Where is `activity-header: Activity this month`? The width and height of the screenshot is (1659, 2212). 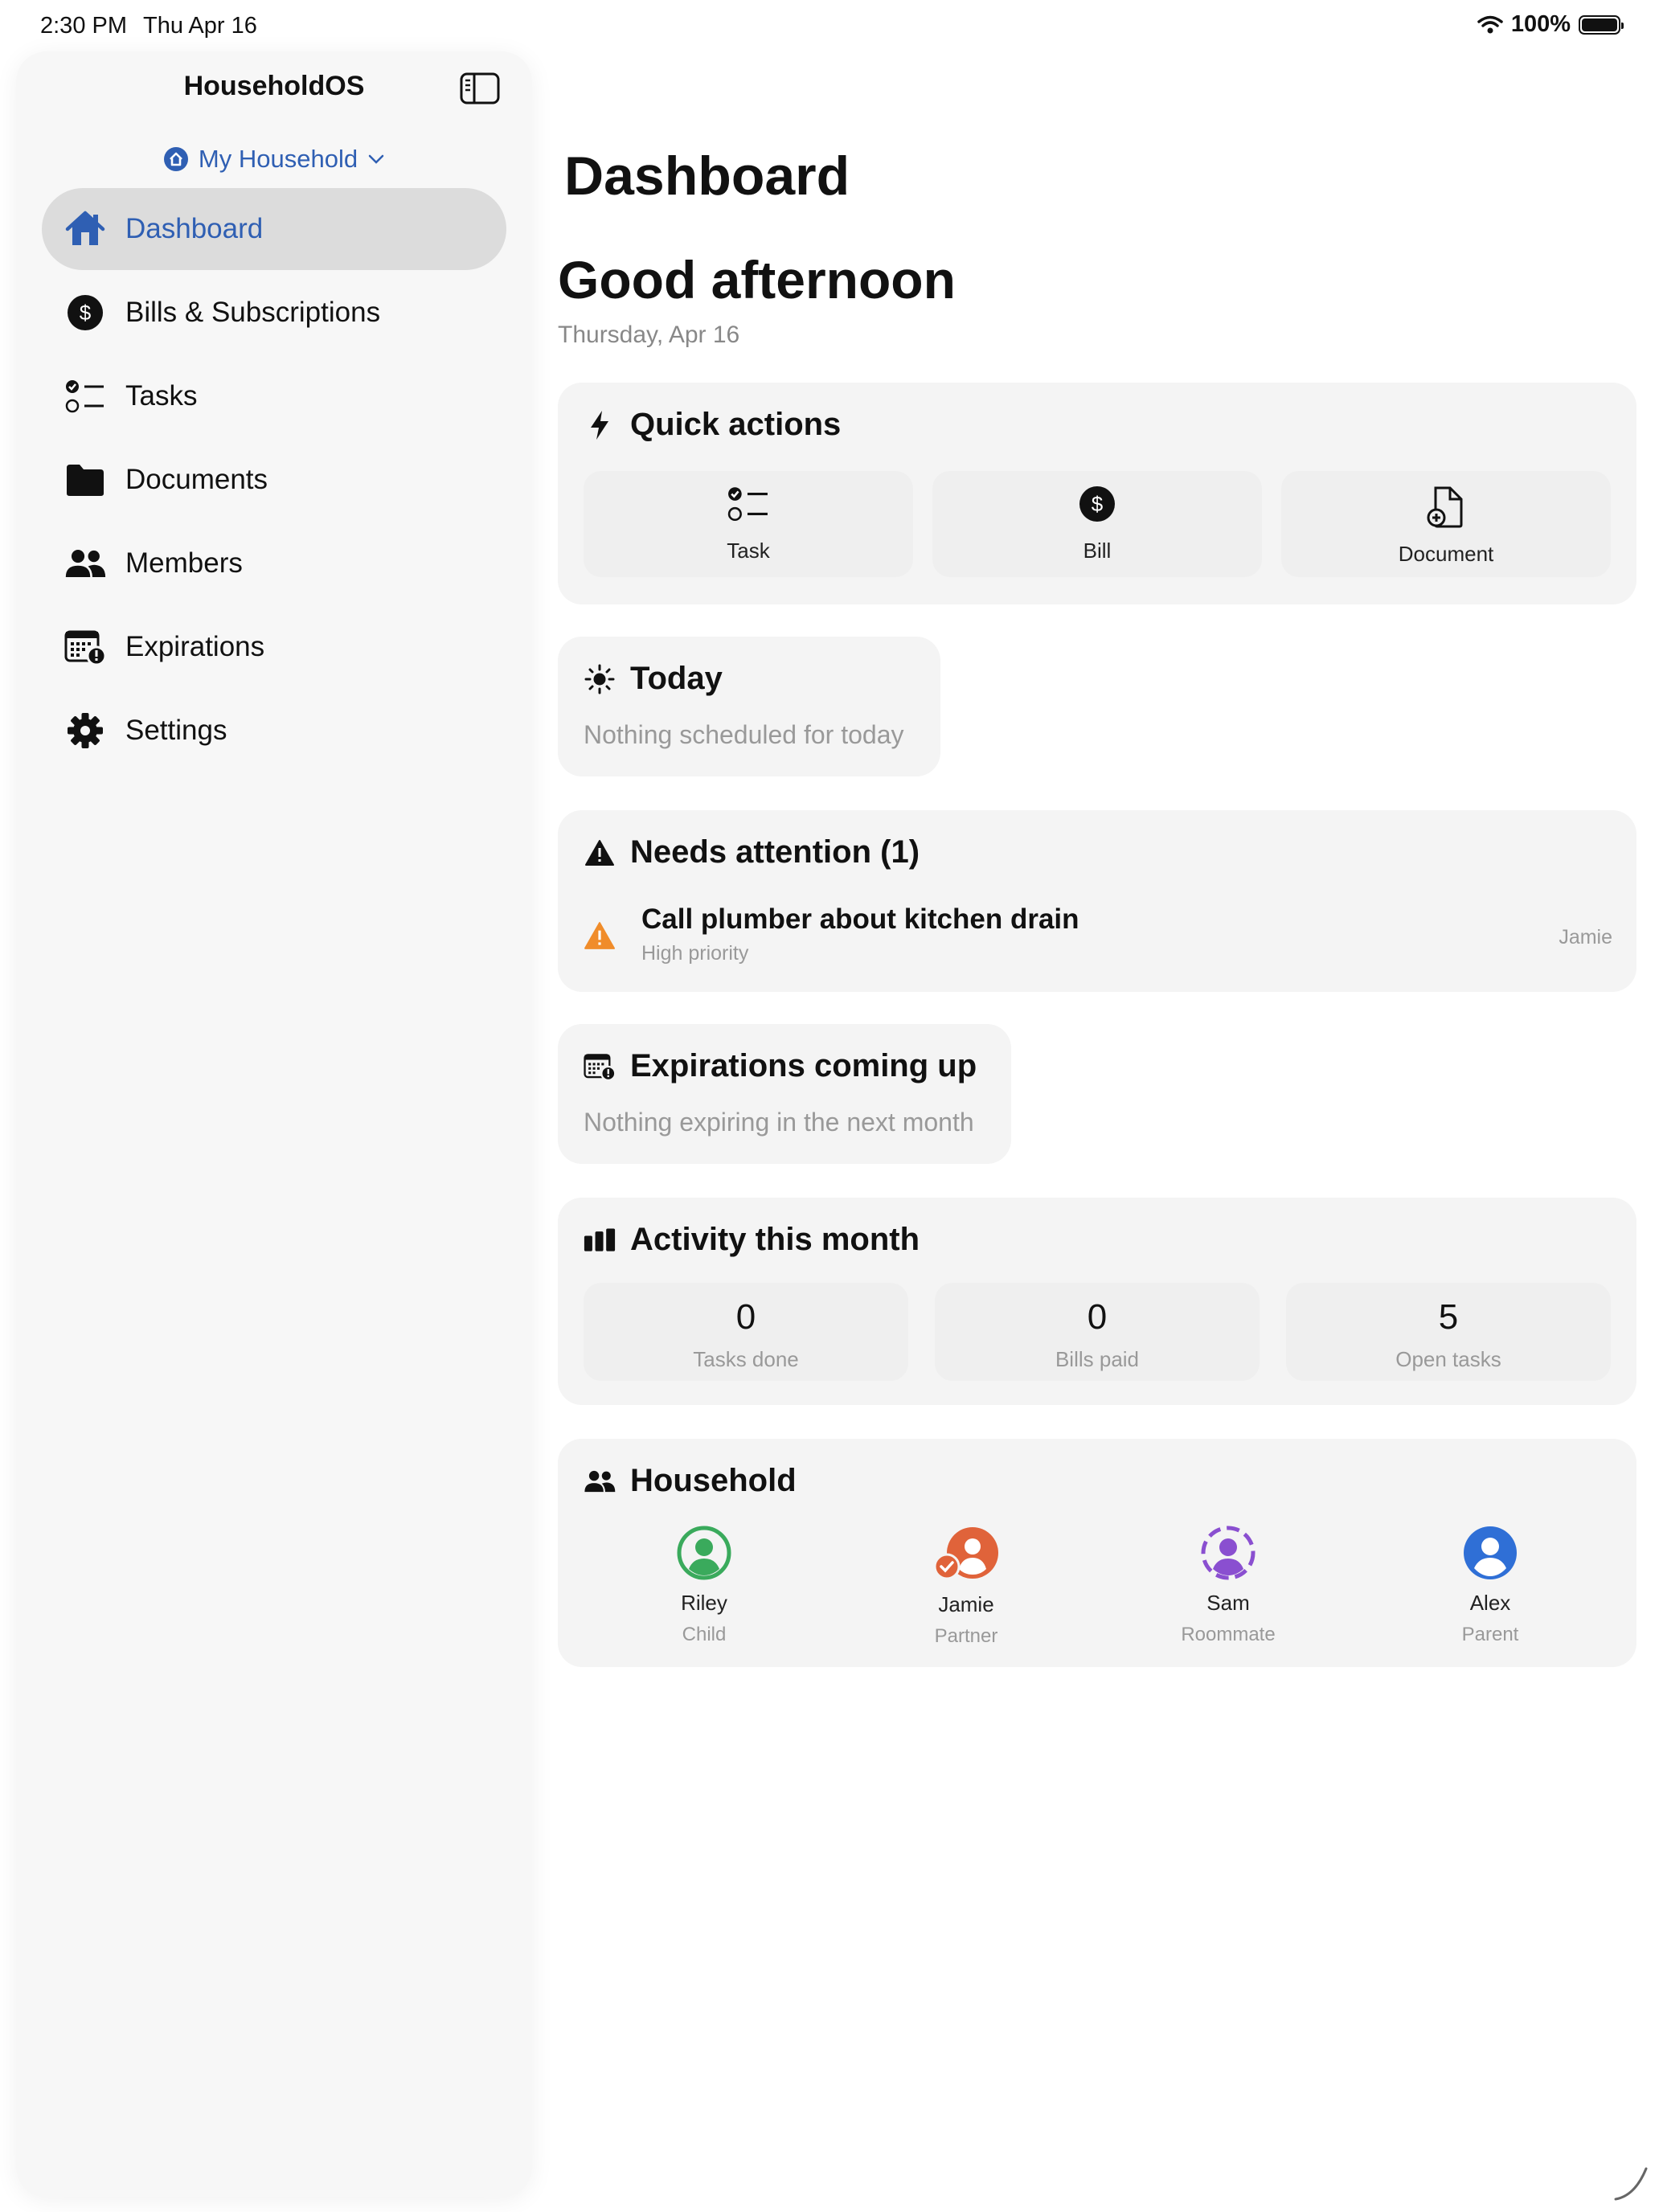 activity-header: Activity this month is located at coordinates (752, 1240).